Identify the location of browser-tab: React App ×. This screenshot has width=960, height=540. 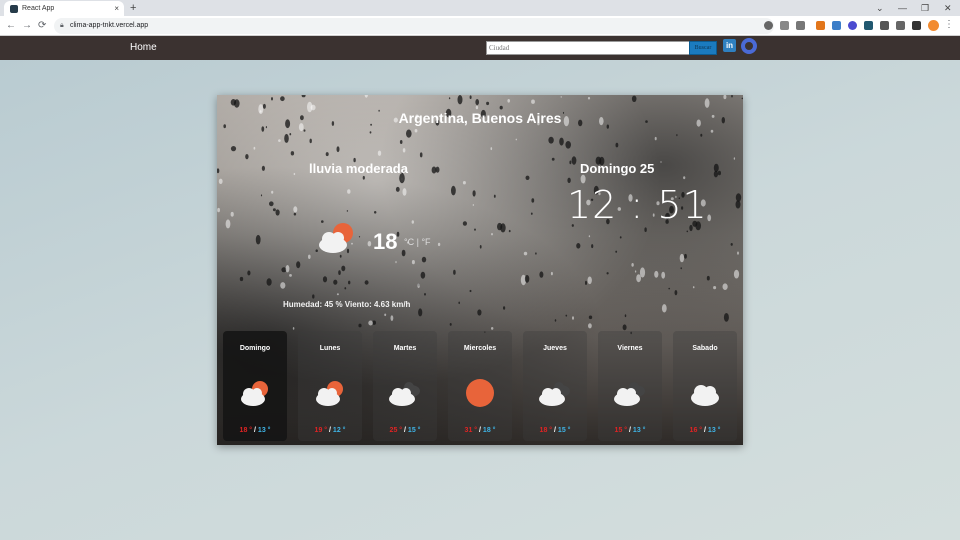
(64, 8).